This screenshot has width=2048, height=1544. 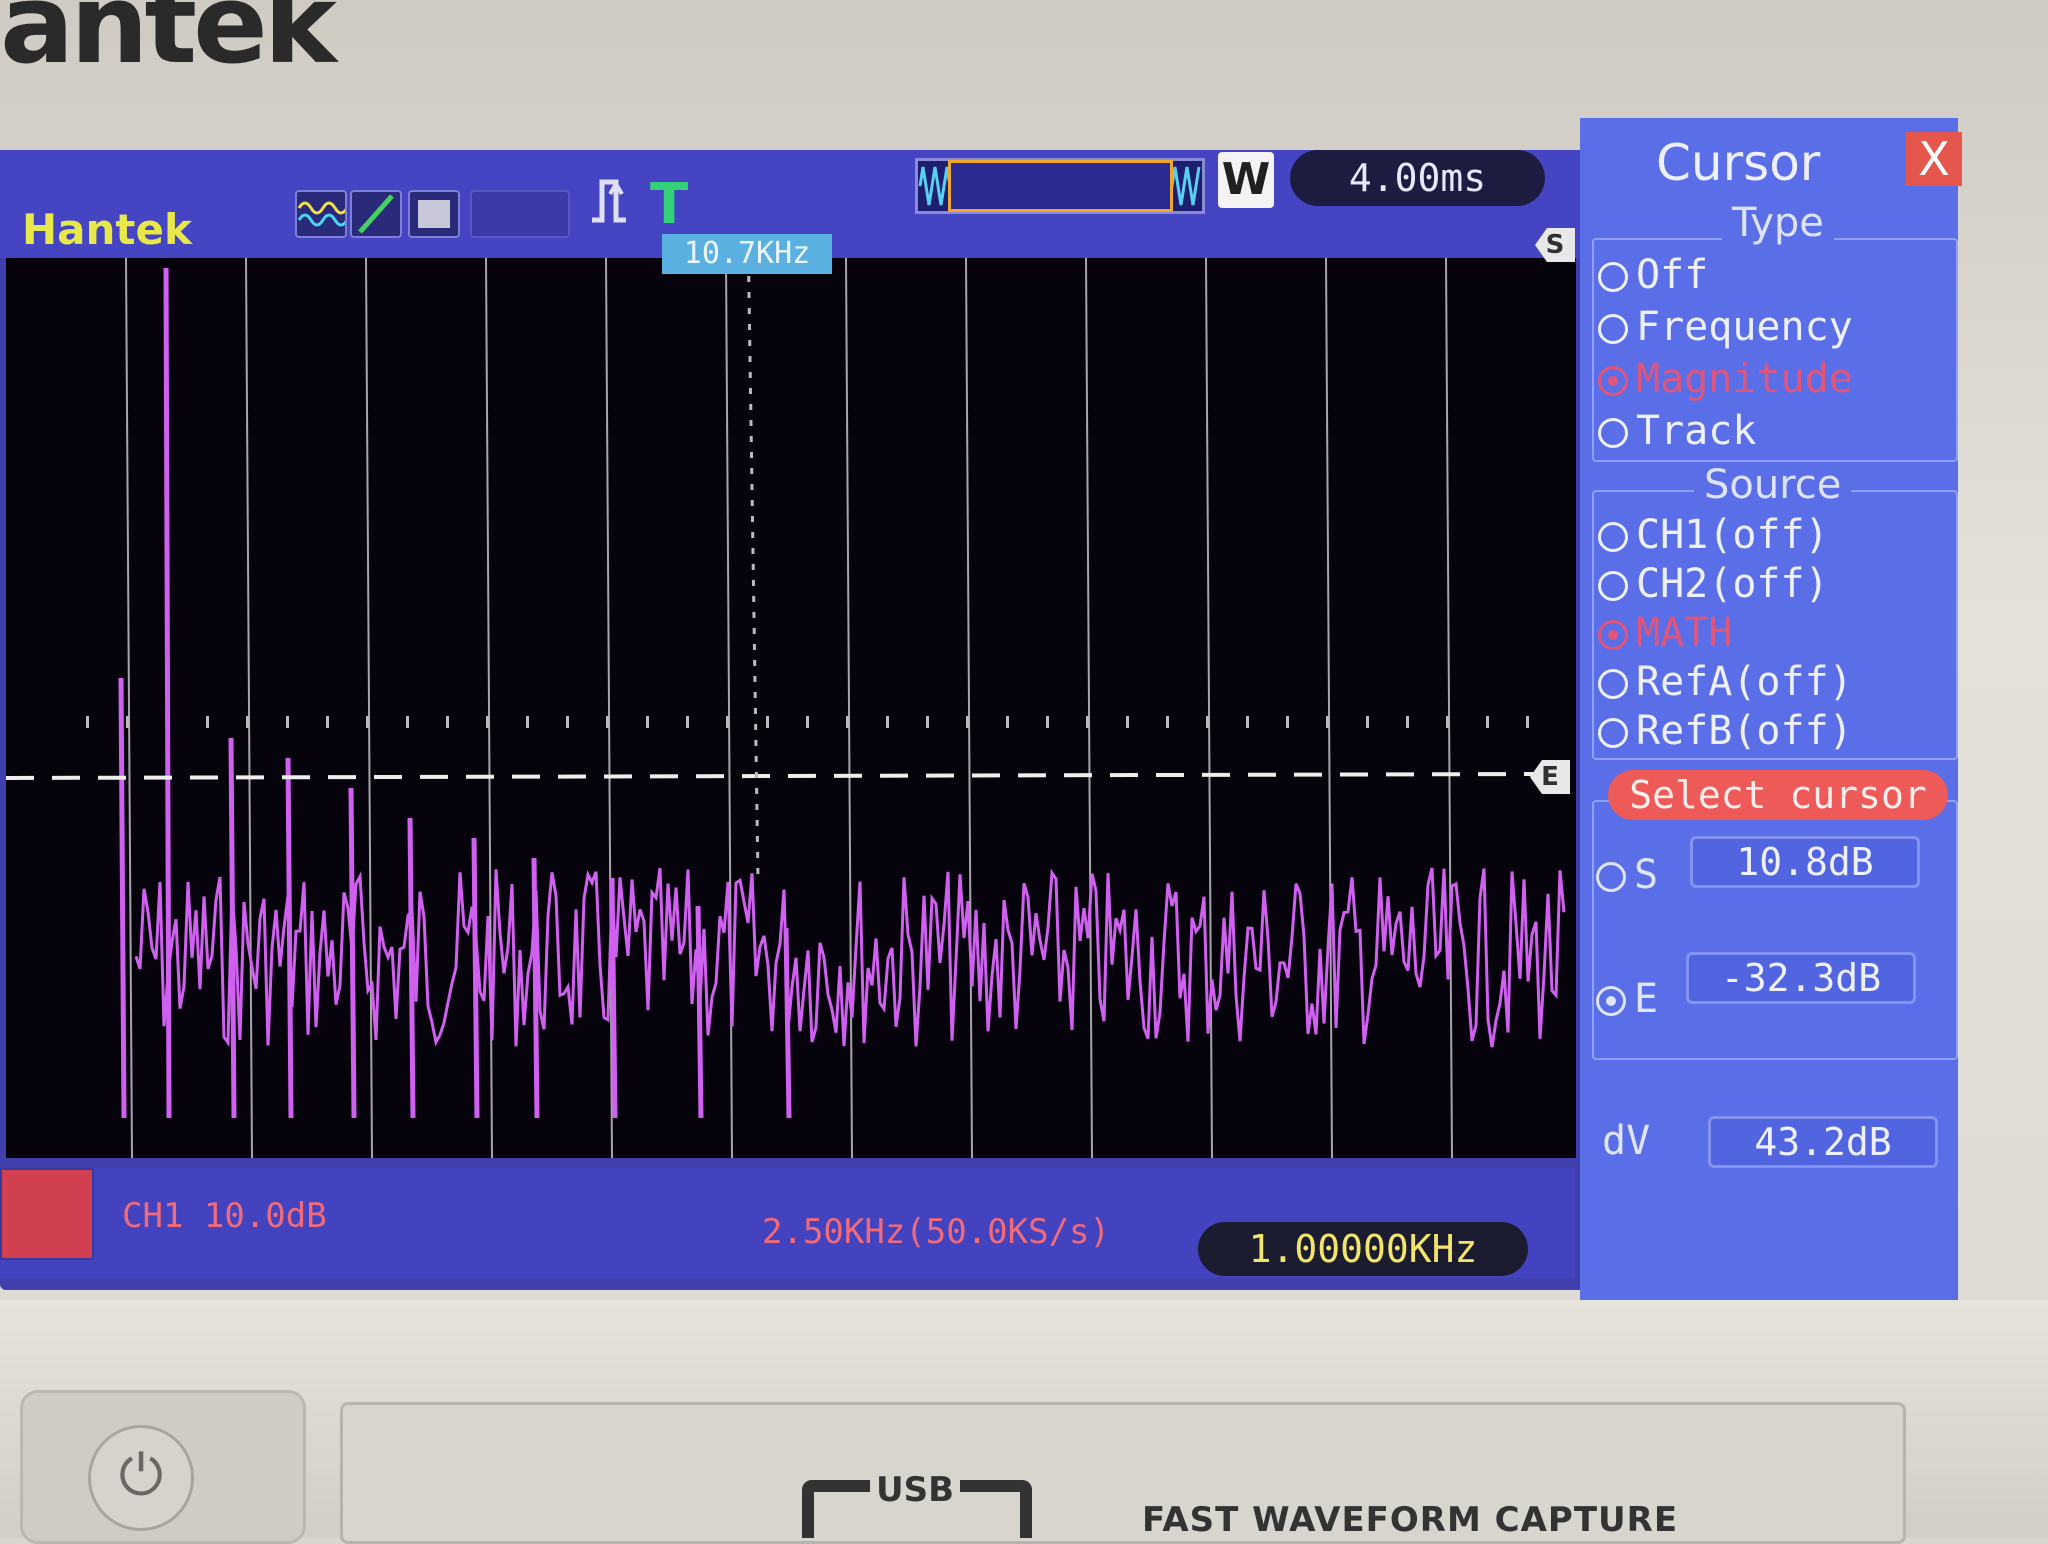 What do you see at coordinates (747, 254) in the screenshot?
I see `cursor-frequency-label: 10.7KHz` at bounding box center [747, 254].